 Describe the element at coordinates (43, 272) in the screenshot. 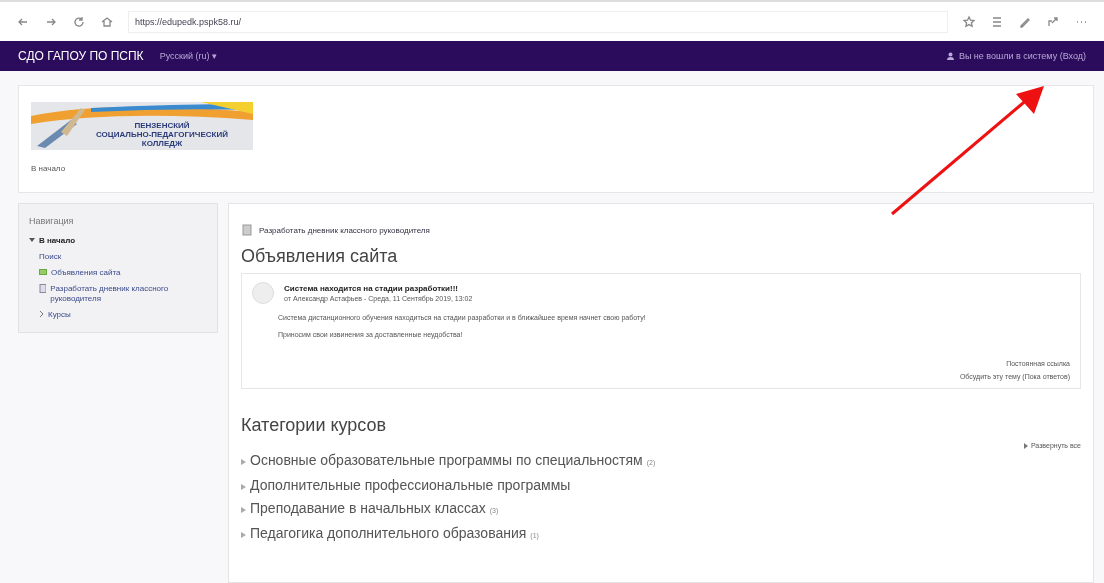

I see `forum-icon` at that location.